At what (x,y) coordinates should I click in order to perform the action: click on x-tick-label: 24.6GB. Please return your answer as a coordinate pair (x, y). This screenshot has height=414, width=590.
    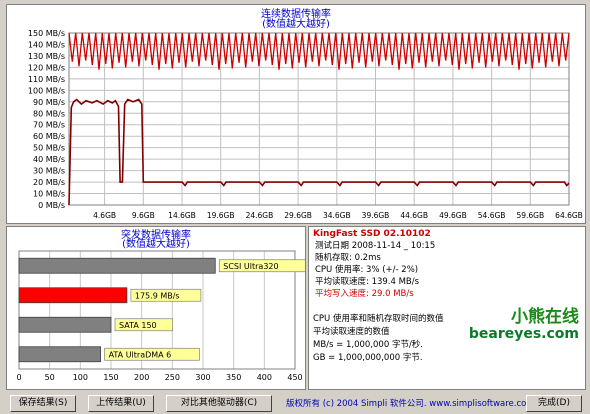
    Looking at the image, I should click on (260, 215).